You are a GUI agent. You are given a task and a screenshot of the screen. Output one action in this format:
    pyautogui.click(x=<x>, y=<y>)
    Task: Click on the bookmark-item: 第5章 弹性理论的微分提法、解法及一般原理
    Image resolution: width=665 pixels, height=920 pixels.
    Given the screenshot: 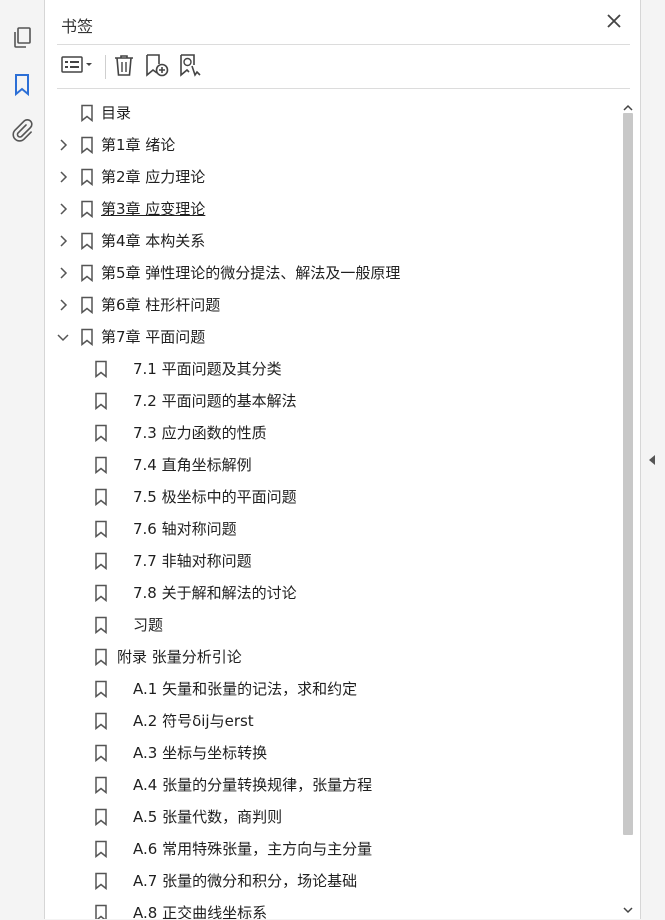 What is the action you would take?
    pyautogui.click(x=332, y=273)
    